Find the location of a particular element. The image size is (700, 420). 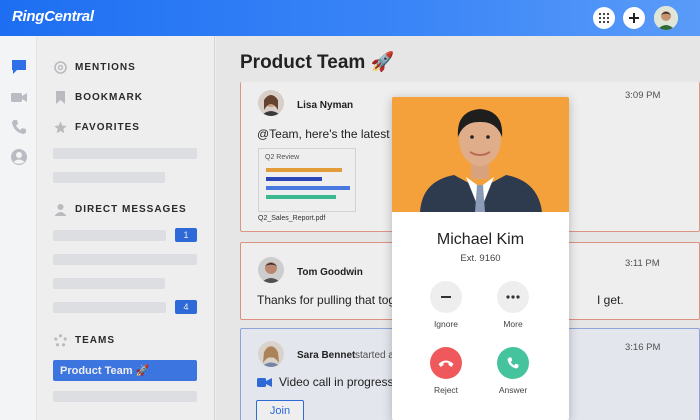

caller-extension: Ext. 9160 is located at coordinates (480, 258).